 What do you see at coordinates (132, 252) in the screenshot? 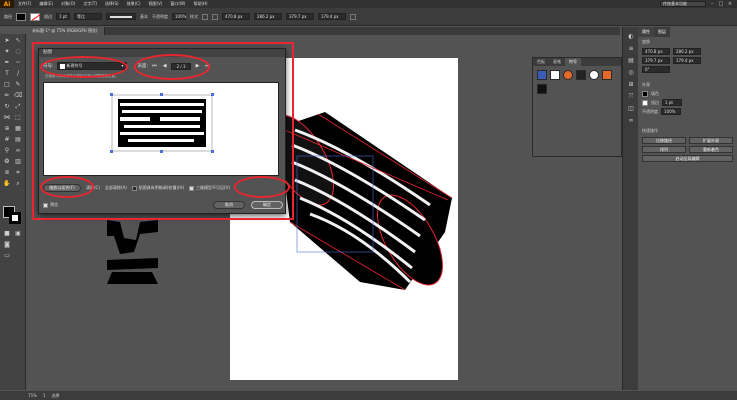
I see `canvas-text-art` at bounding box center [132, 252].